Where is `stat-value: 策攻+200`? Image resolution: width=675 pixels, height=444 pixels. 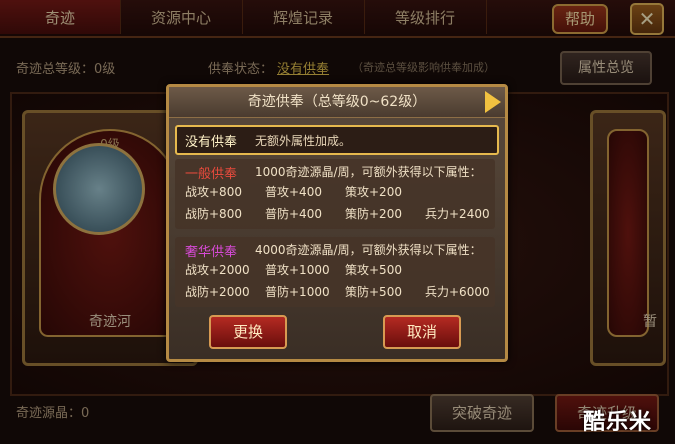
stat-value: 策攻+200 is located at coordinates (373, 192).